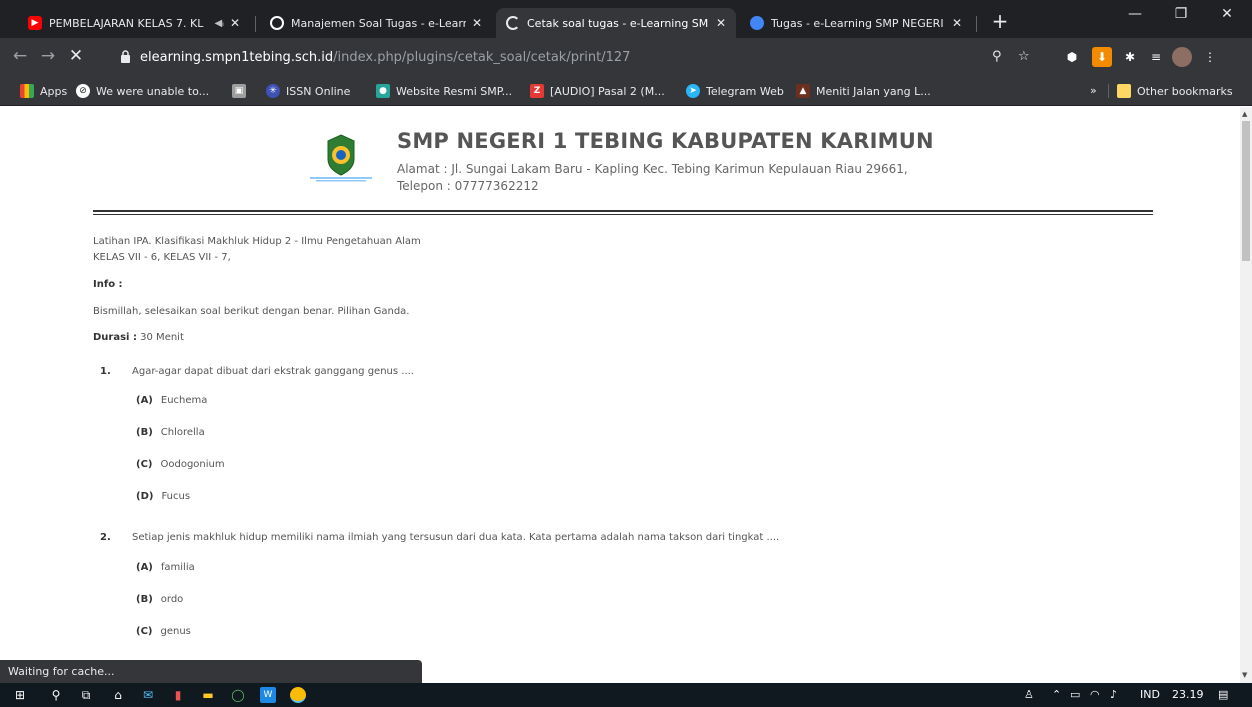 The width and height of the screenshot is (1252, 707). What do you see at coordinates (626, 695) in the screenshot?
I see `windows-taskbar: ⊞ ⚲ ⧉ ⌂ ✉ ▮ ▬ ◯ W ♙ ⌃ ▭ ◠ ♪ IND 23.19 ▤` at bounding box center [626, 695].